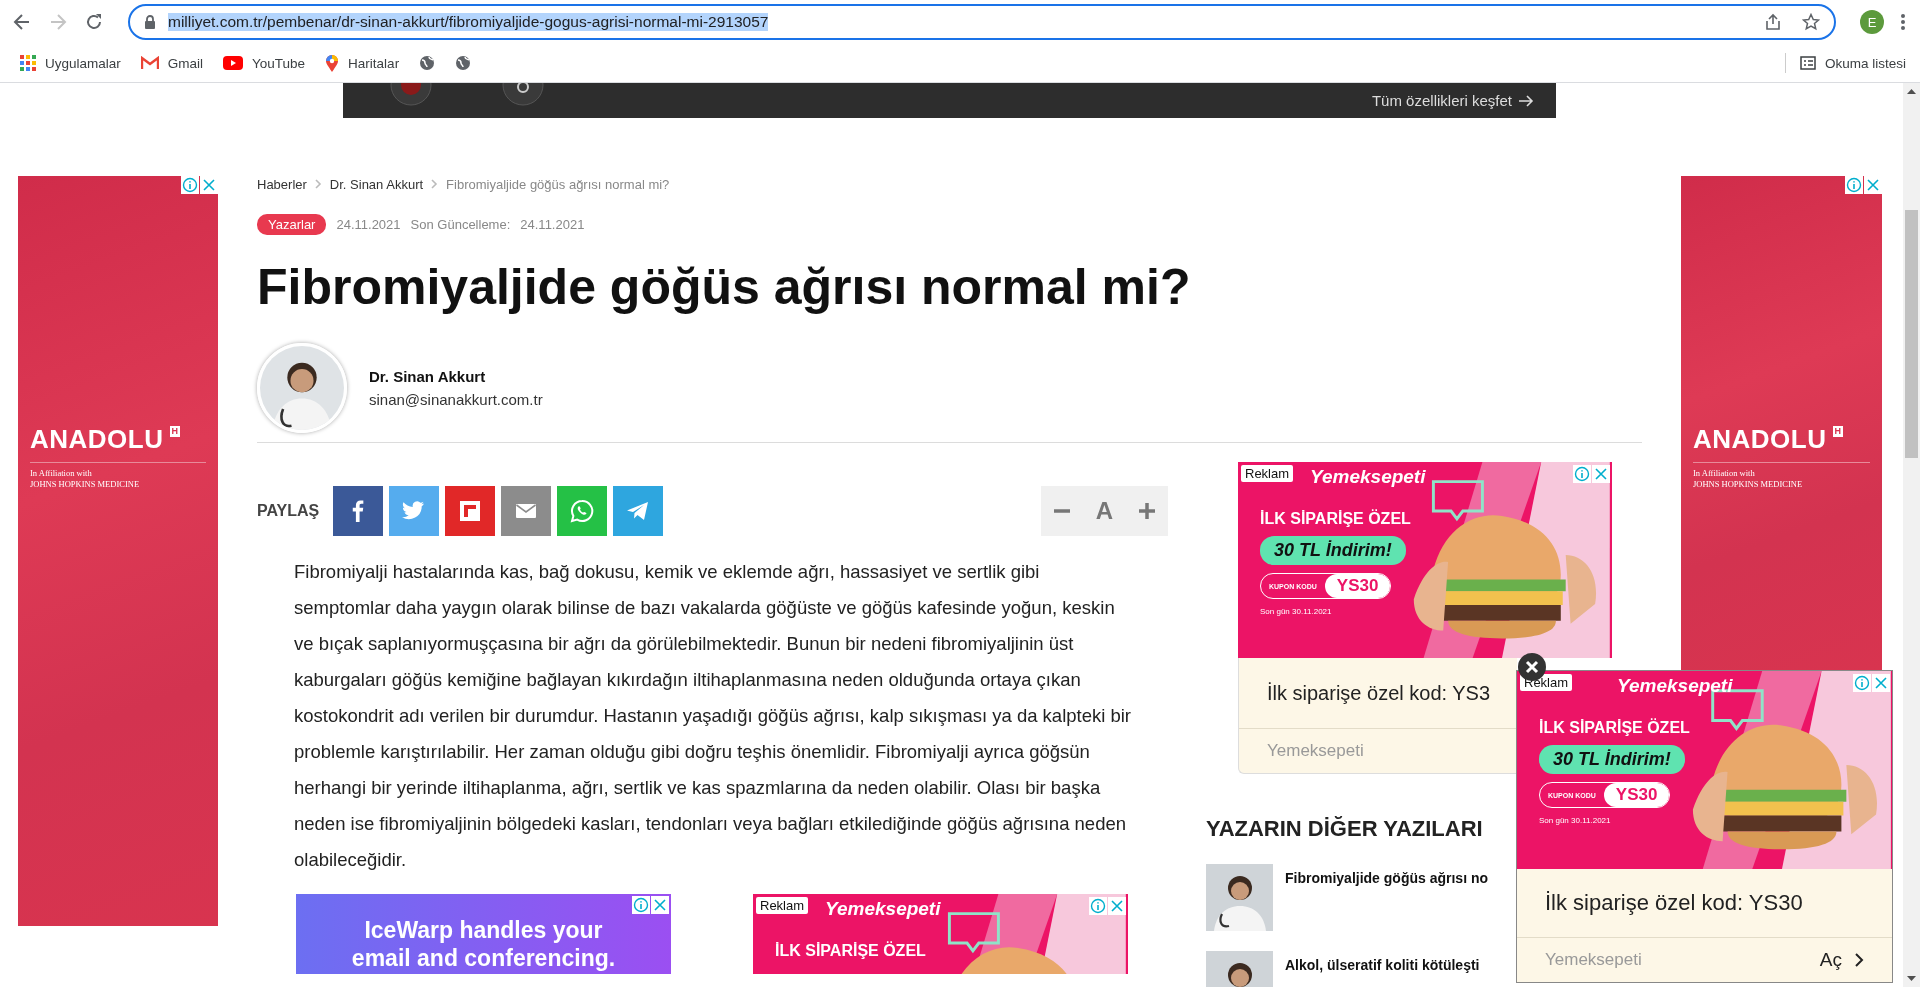 This screenshot has height=987, width=1920. I want to click on bookmark: YouTube, so click(264, 63).